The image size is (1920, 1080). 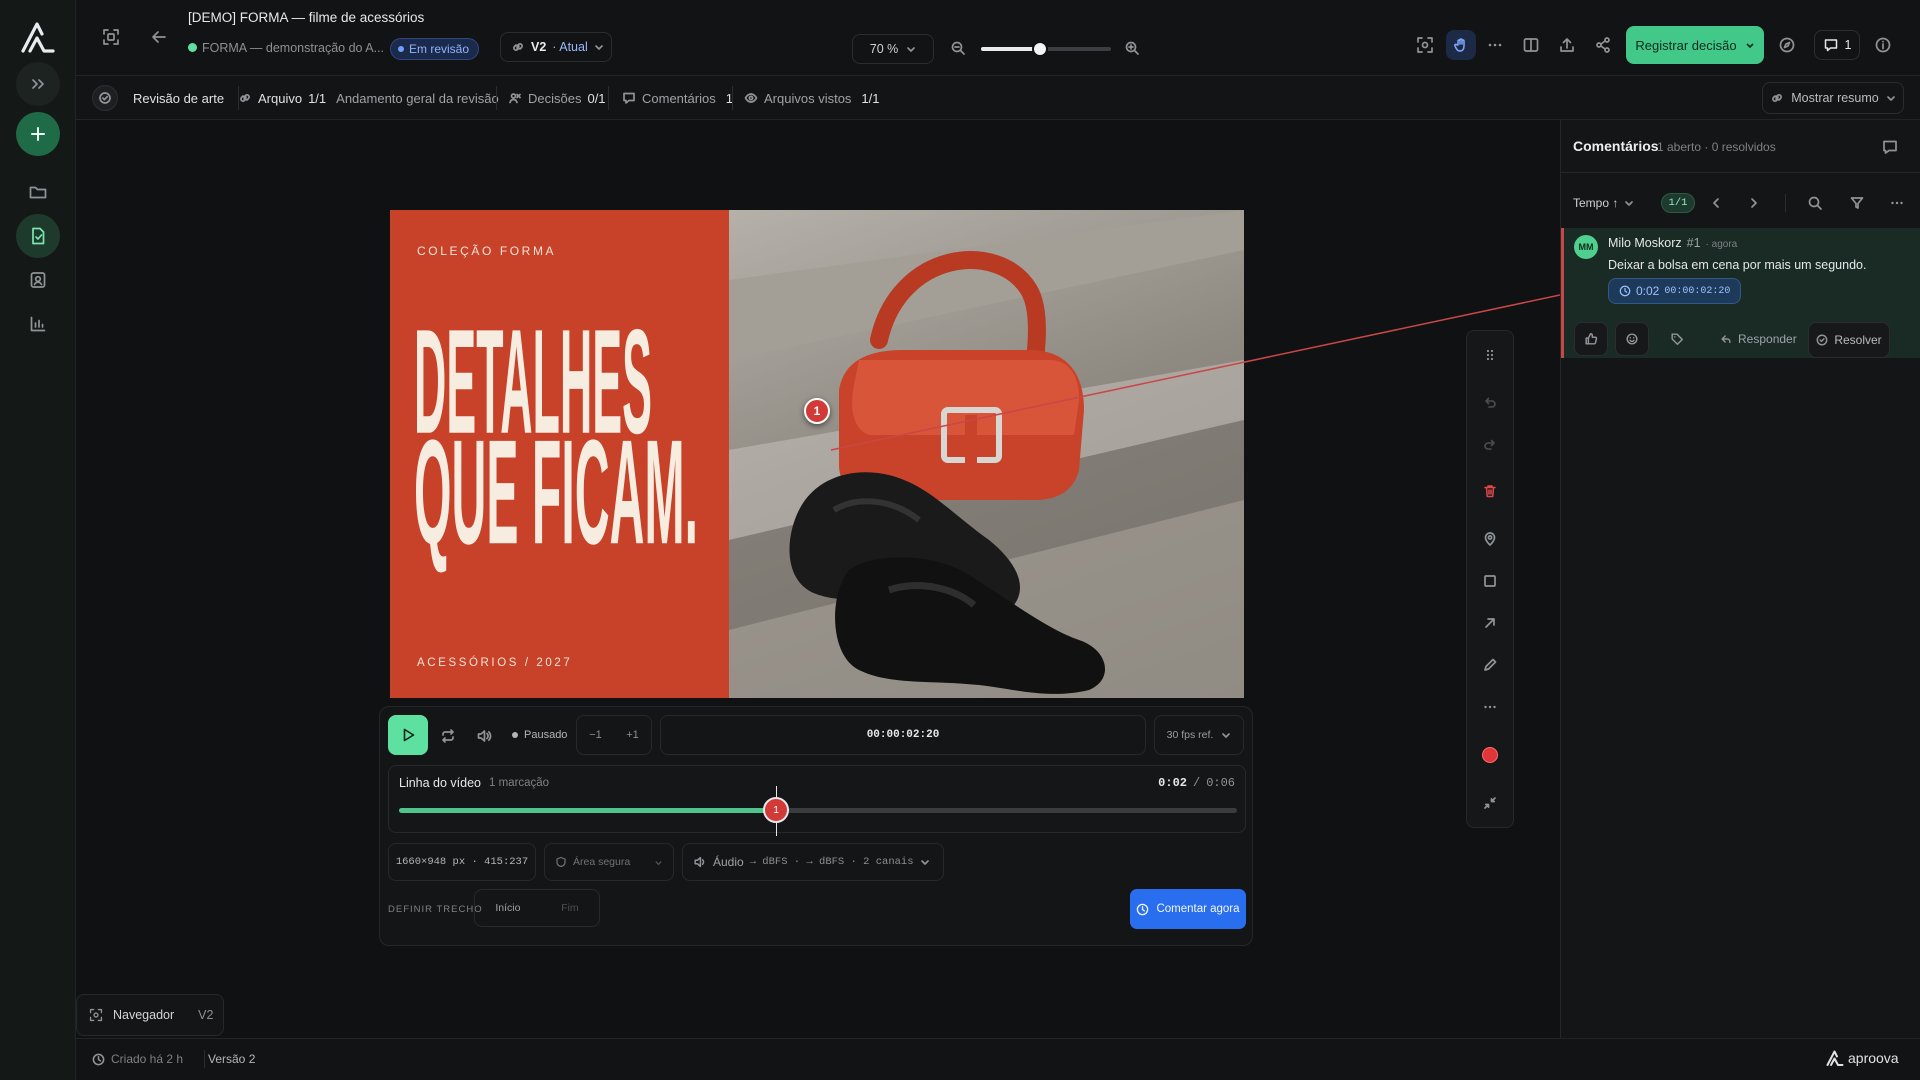 What do you see at coordinates (1490, 581) in the screenshot?
I see `rectangle-tool-button` at bounding box center [1490, 581].